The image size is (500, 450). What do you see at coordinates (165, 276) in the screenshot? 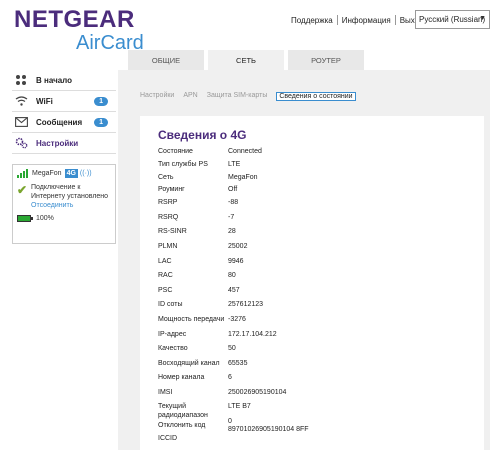
I see `row-label: RAC` at bounding box center [165, 276].